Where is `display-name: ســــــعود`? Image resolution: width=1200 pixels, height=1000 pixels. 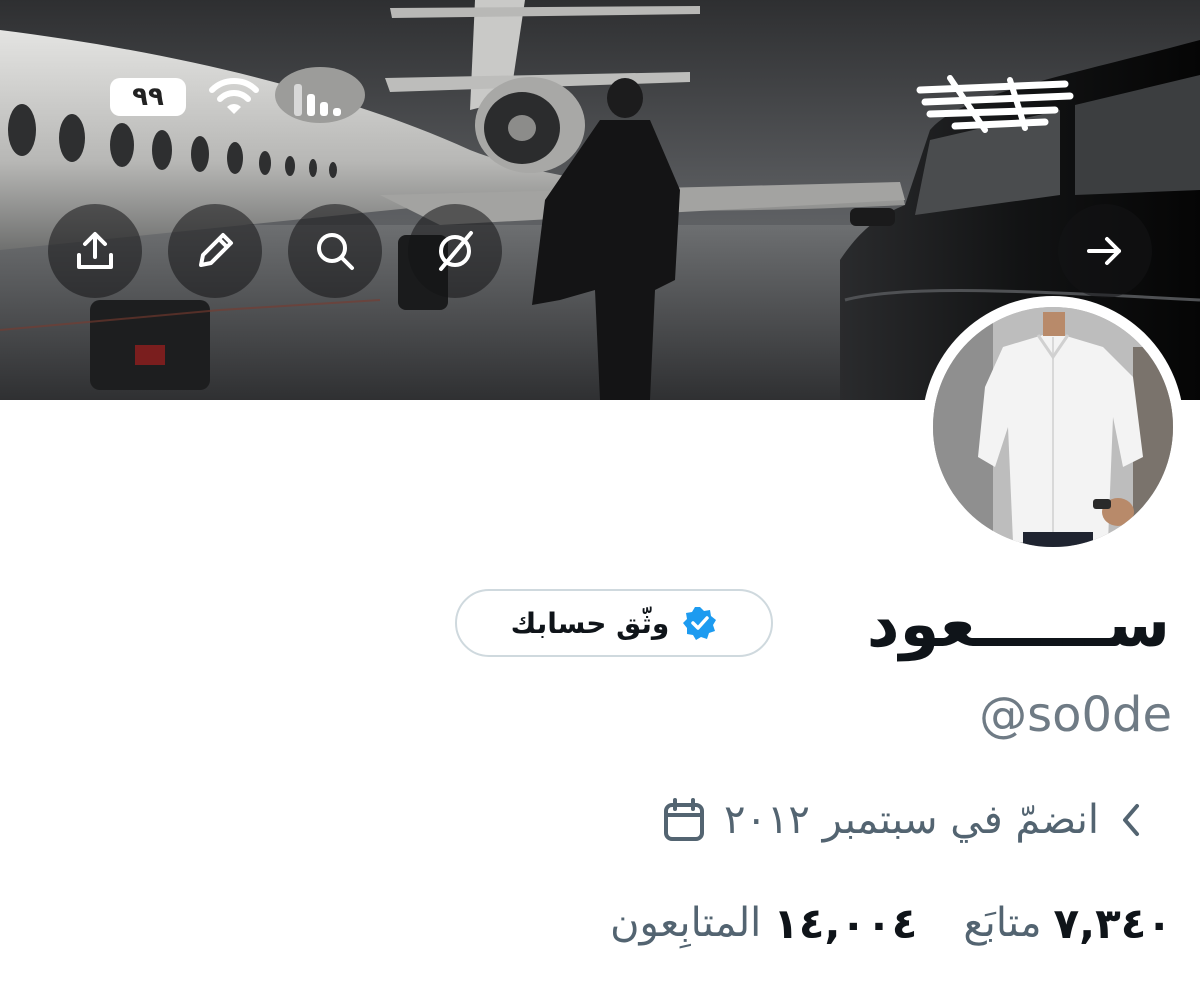
display-name: ســــــعود is located at coordinates (1018, 625).